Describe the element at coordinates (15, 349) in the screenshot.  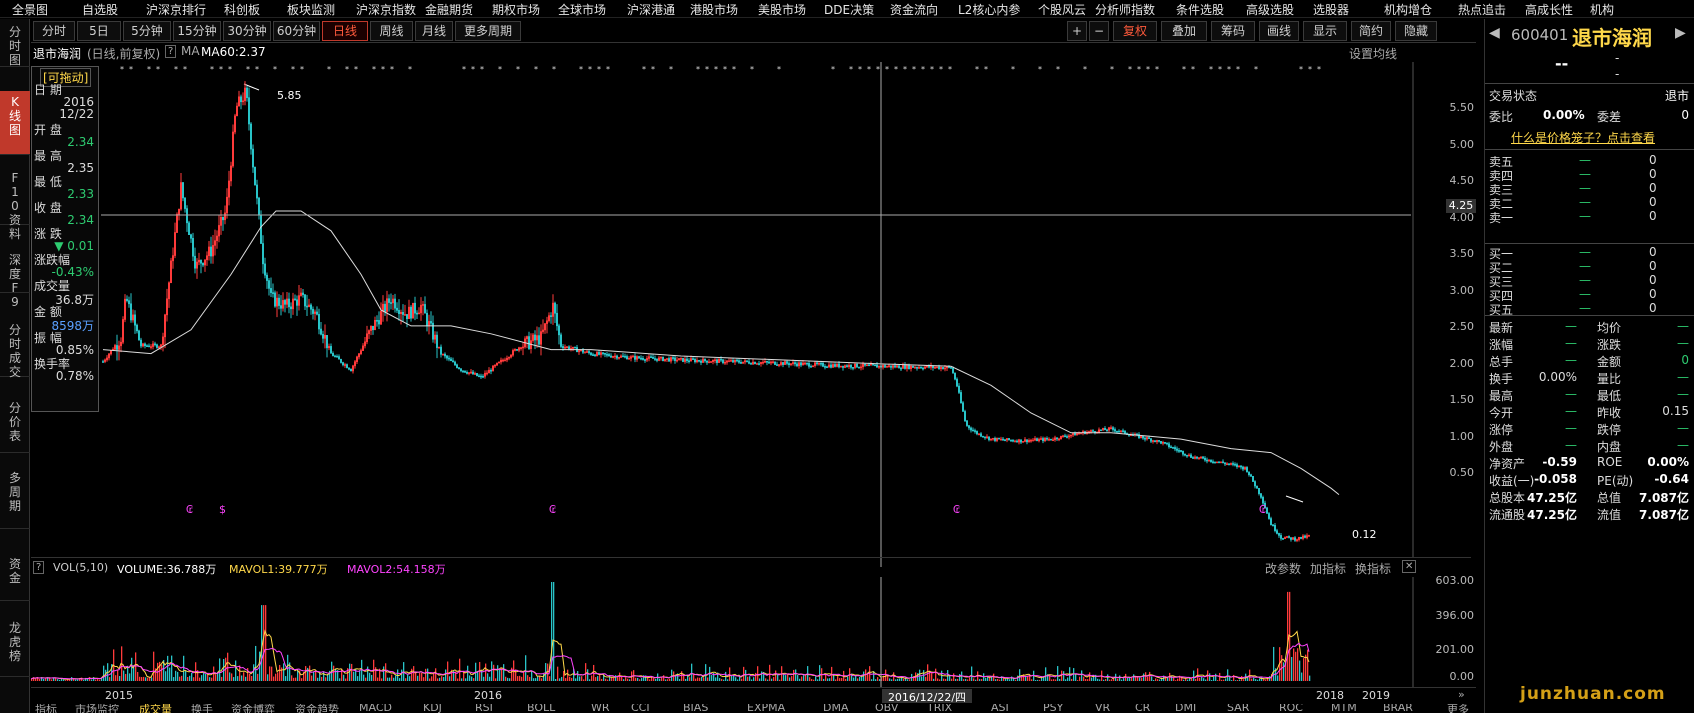
I see `sidebar-item: 分时成交` at that location.